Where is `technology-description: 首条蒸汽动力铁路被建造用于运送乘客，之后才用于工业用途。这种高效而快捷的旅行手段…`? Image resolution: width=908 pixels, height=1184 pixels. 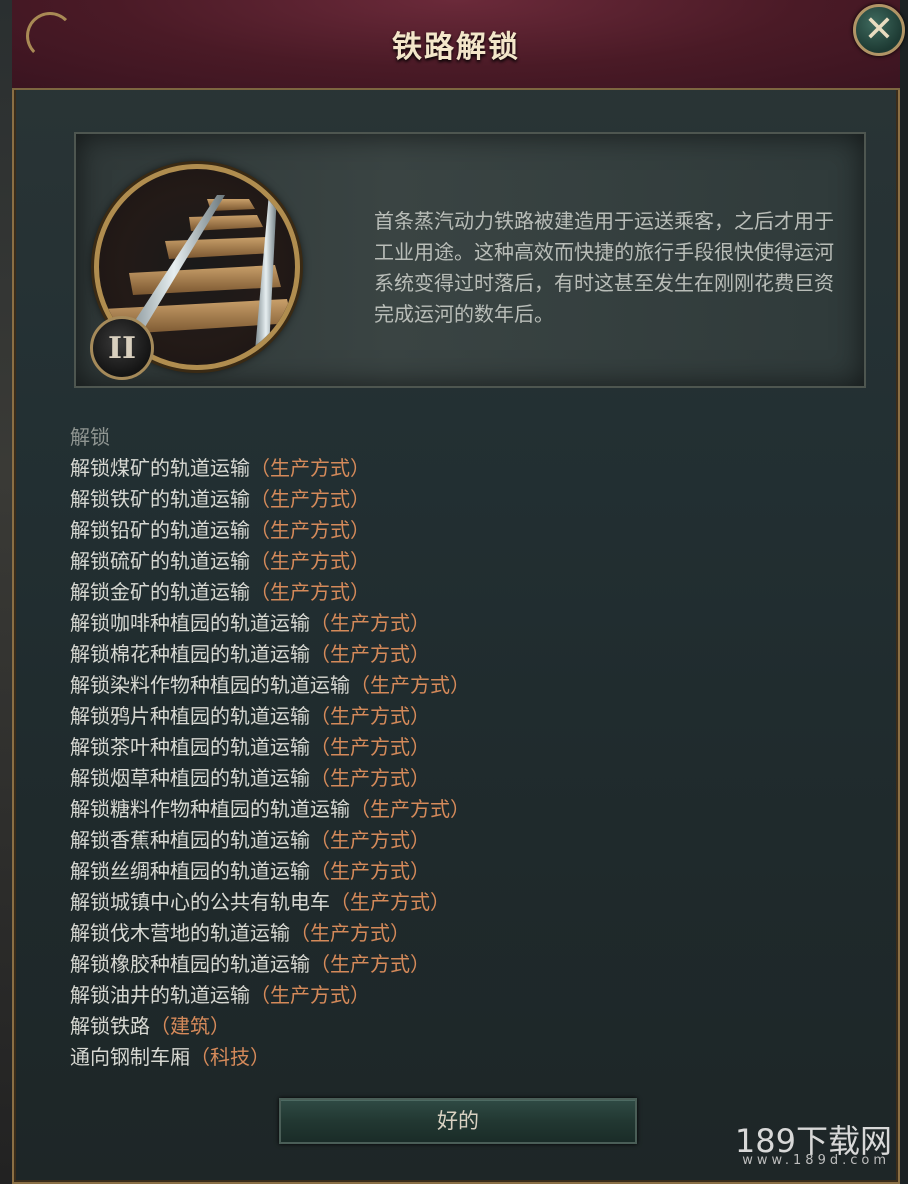 technology-description: 首条蒸汽动力铁路被建造用于运送乘客，之后才用于工业用途。这种高效而快捷的旅行手段… is located at coordinates (604, 267).